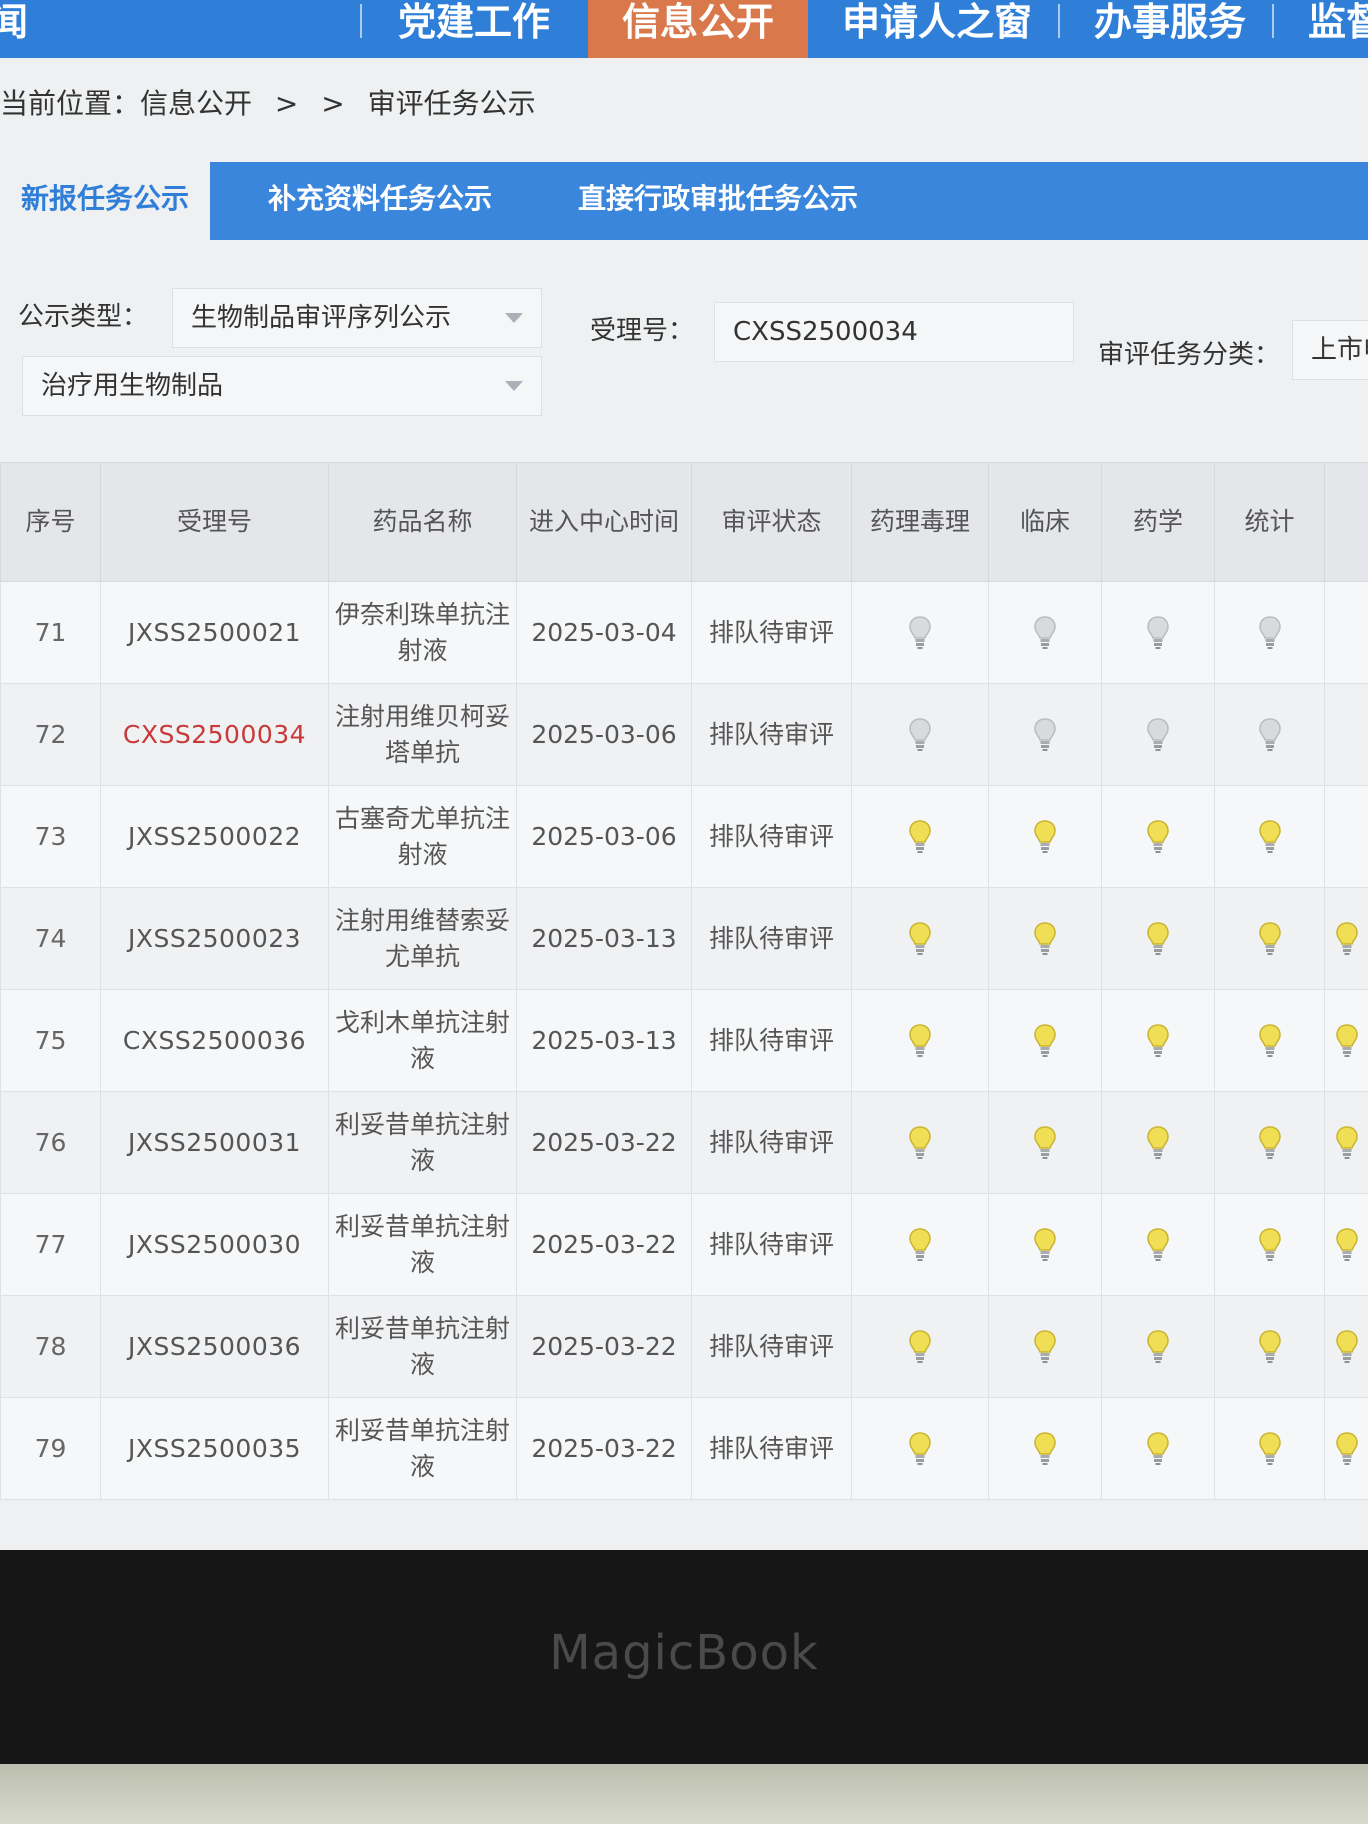  Describe the element at coordinates (214, 1448) in the screenshot. I see `accept-no-cell: JXSS2500035` at that location.